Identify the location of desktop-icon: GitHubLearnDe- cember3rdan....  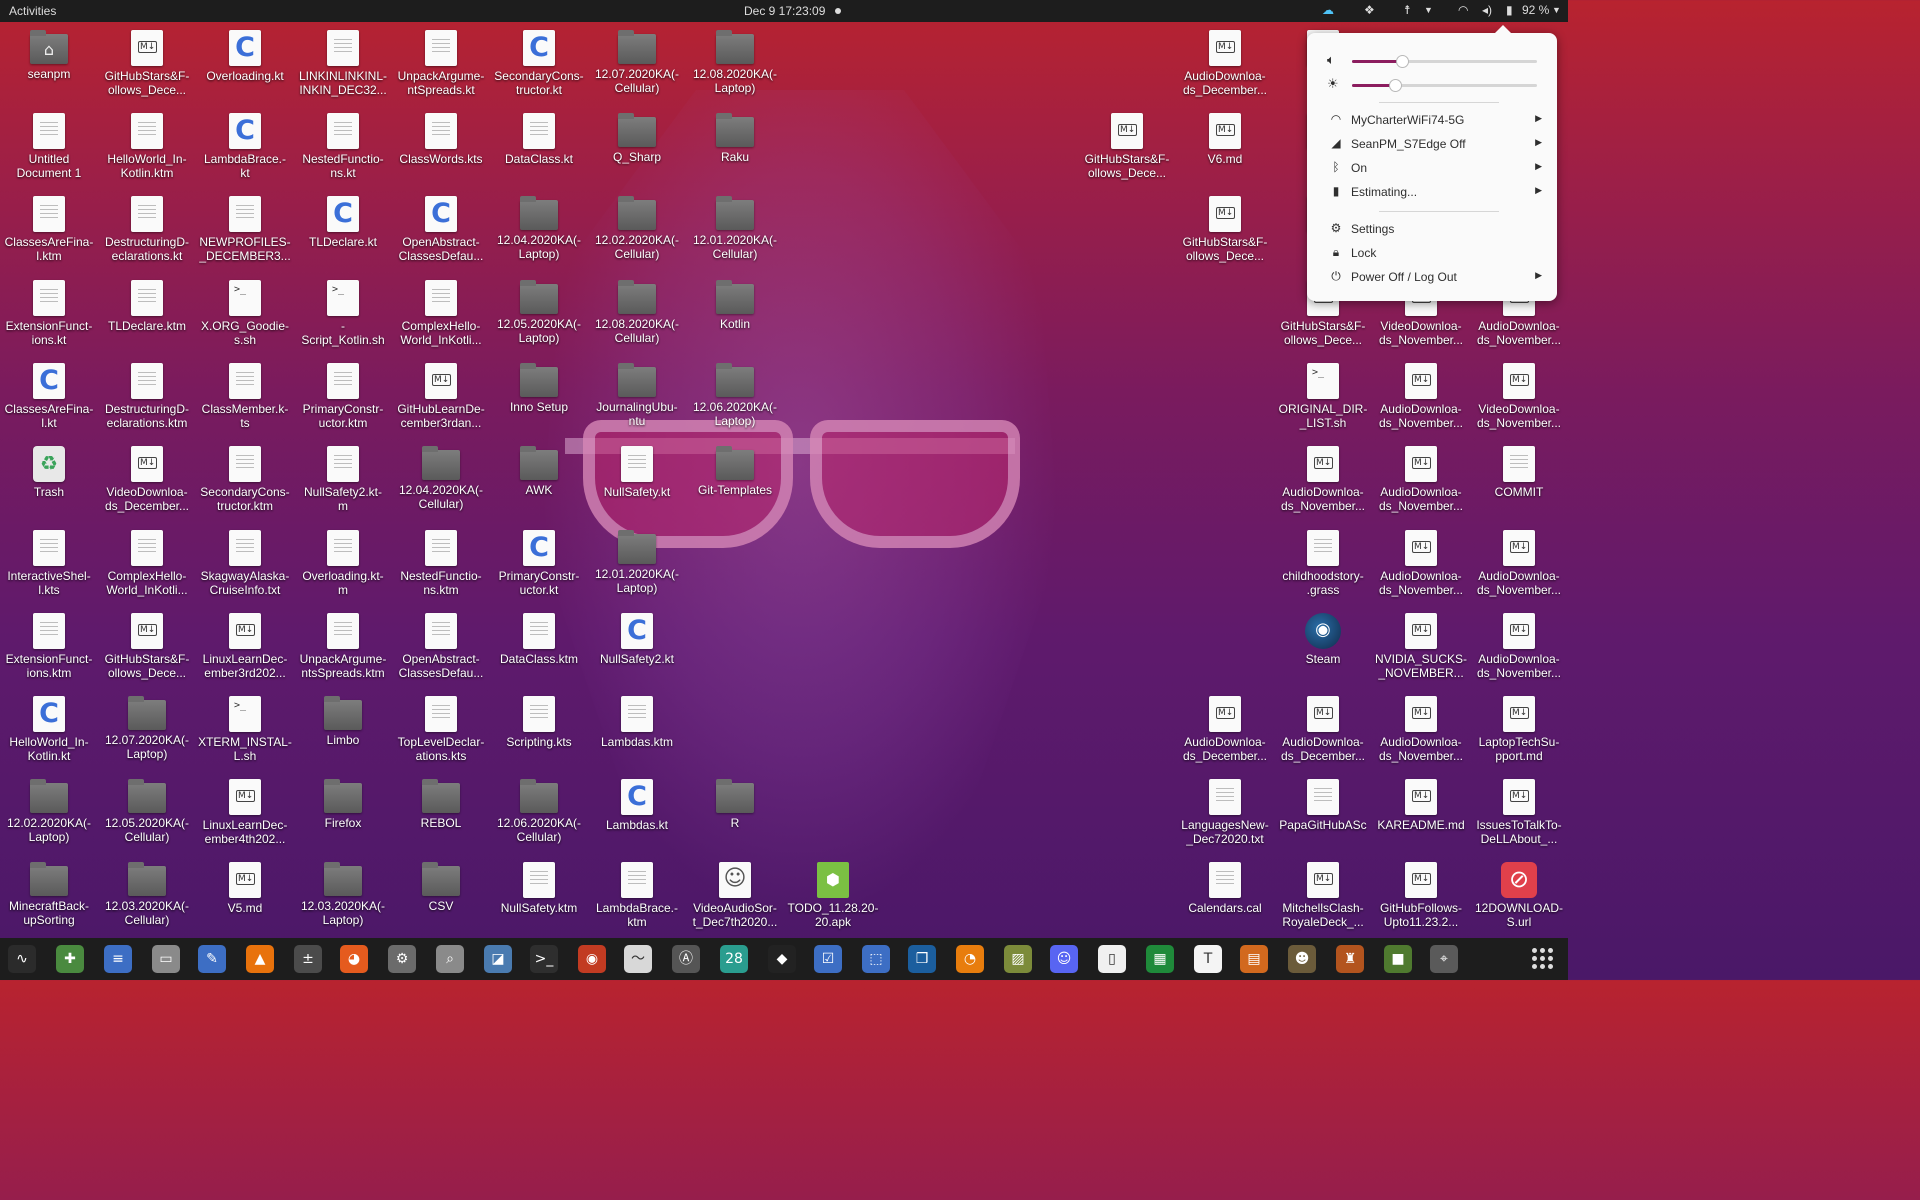
(441, 396).